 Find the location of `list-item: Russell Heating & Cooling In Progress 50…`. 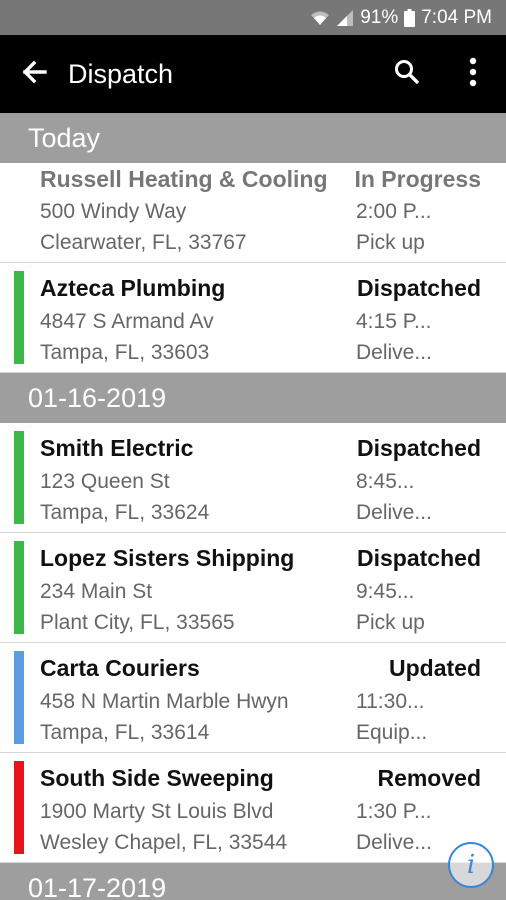

list-item: Russell Heating & Cooling In Progress 50… is located at coordinates (253, 213).